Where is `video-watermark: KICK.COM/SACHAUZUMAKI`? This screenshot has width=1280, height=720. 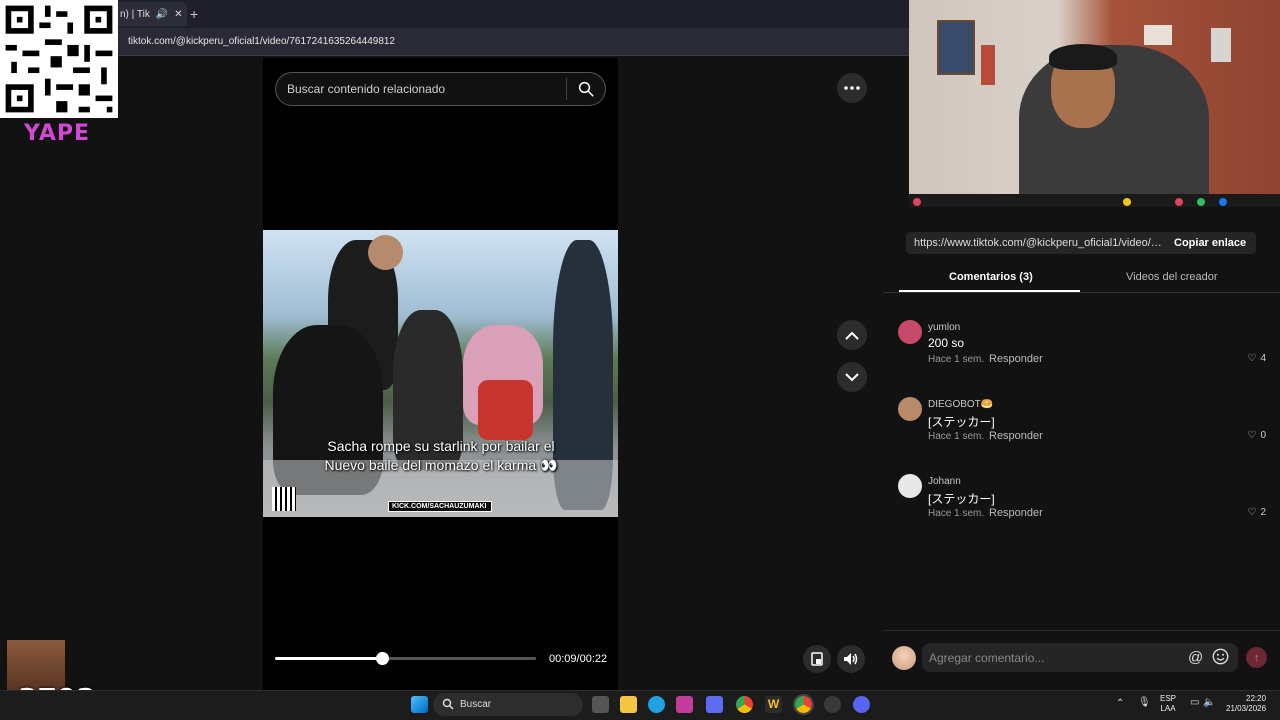 video-watermark: KICK.COM/SACHAUZUMAKI is located at coordinates (440, 506).